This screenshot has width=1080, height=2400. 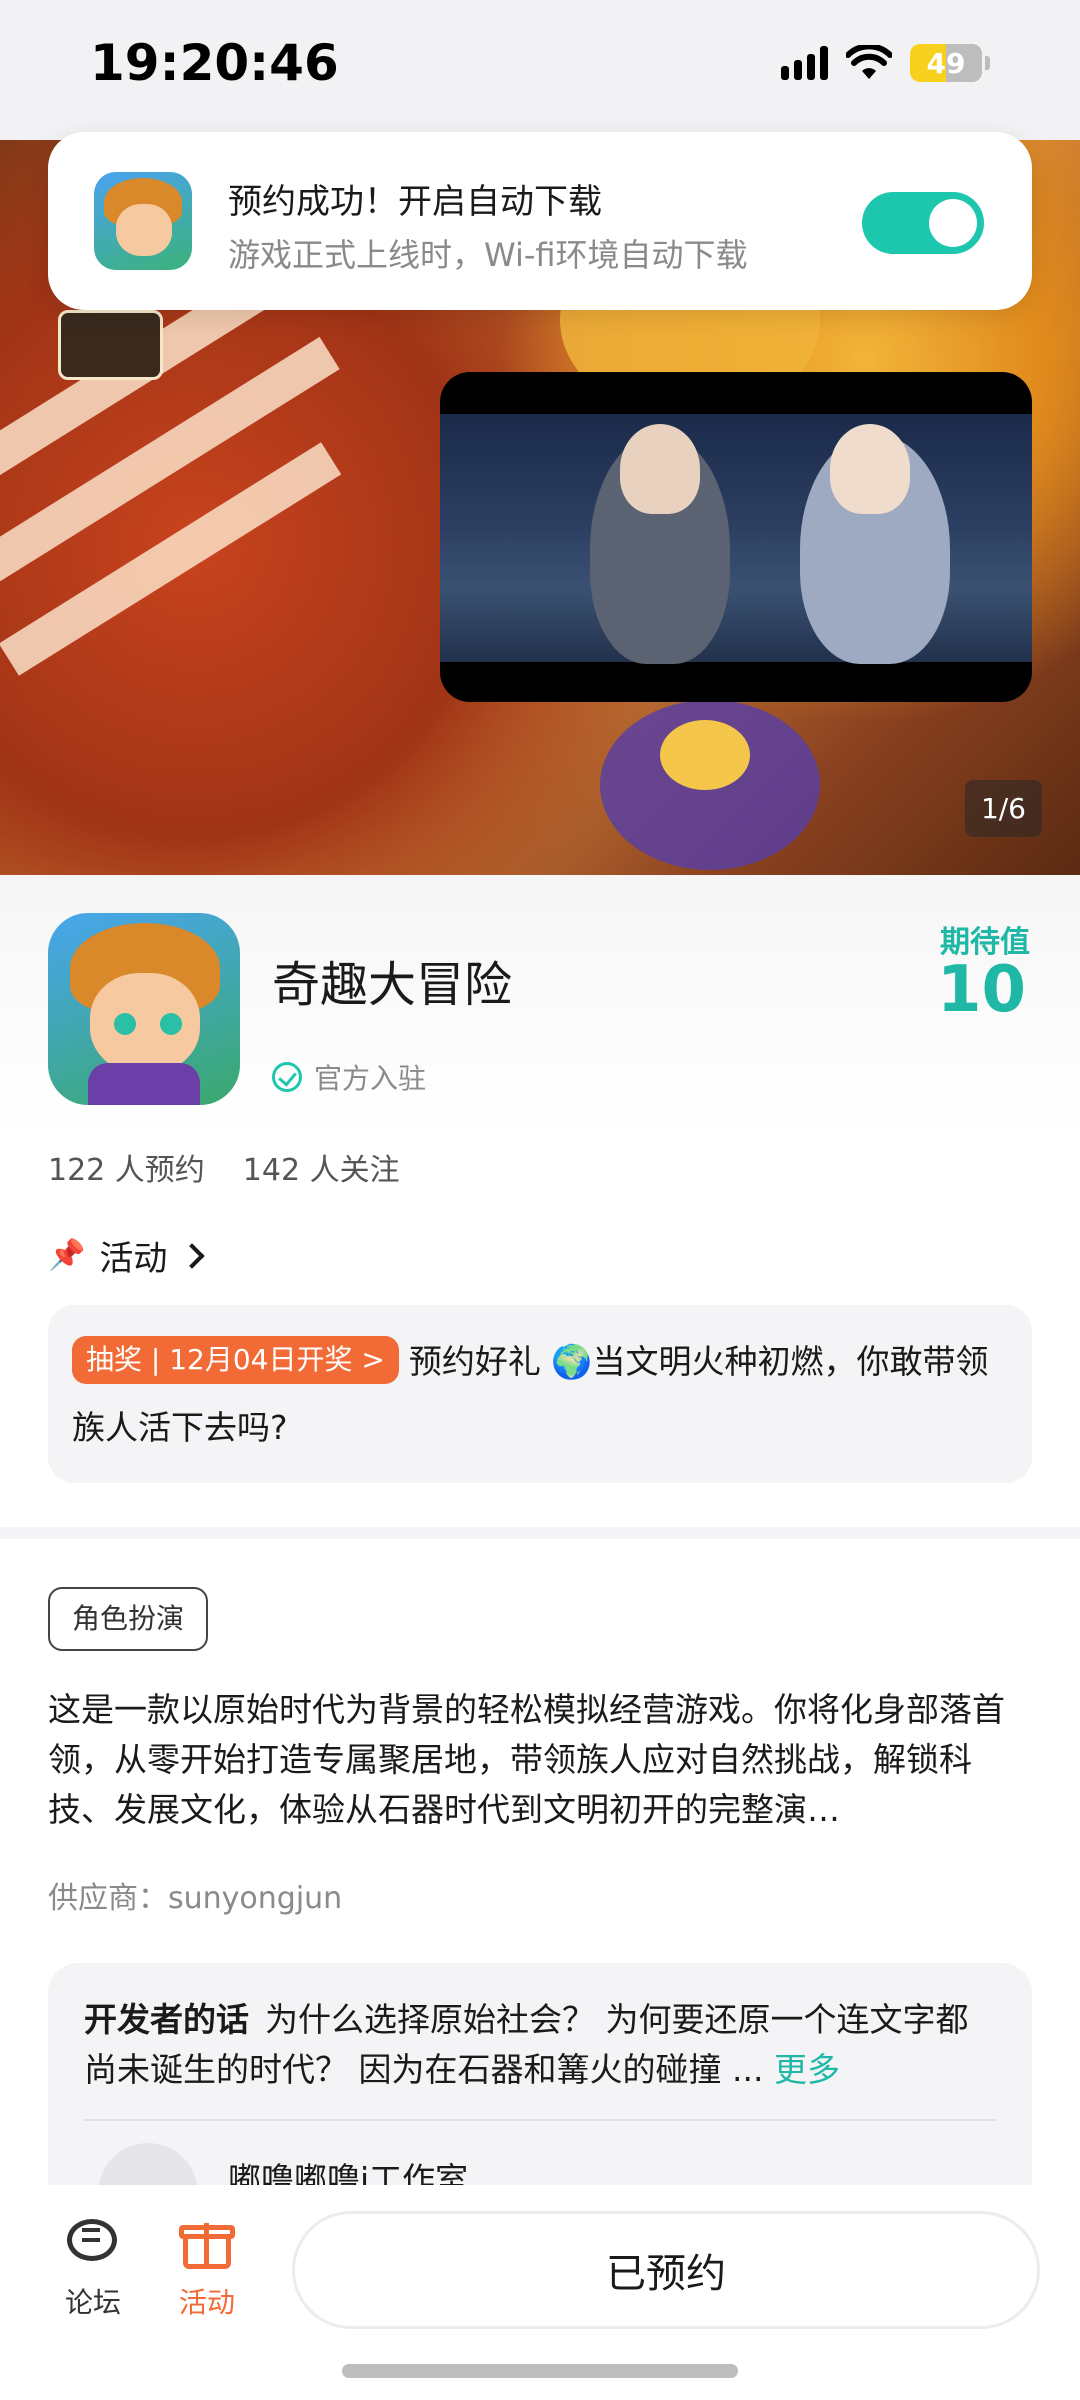 I want to click on toast-subtitle: 游戏正式上线时，Wi-fi环境自动下载, so click(x=488, y=255).